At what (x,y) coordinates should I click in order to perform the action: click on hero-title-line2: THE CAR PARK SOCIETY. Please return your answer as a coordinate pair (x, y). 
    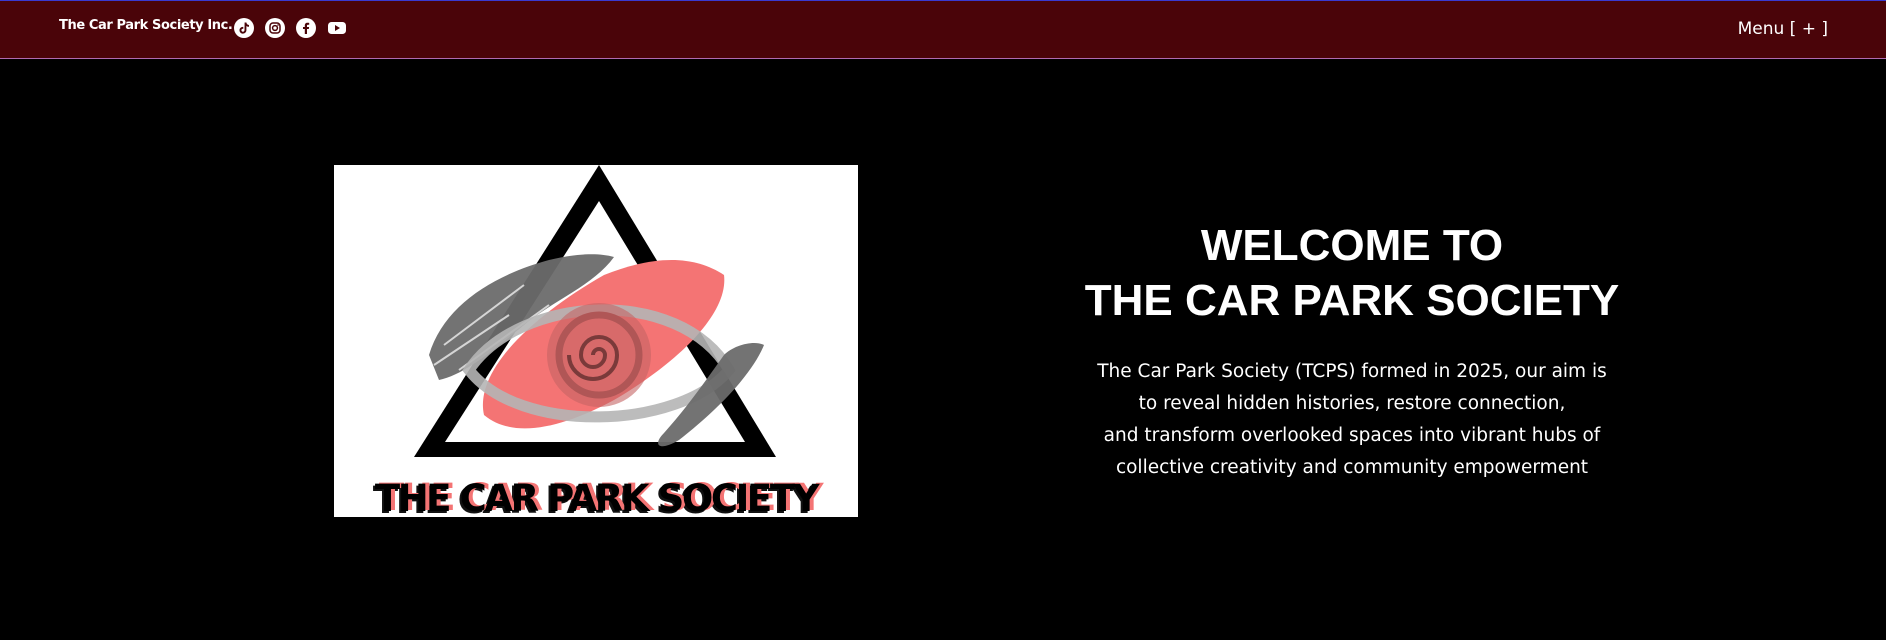
    Looking at the image, I should click on (1352, 300).